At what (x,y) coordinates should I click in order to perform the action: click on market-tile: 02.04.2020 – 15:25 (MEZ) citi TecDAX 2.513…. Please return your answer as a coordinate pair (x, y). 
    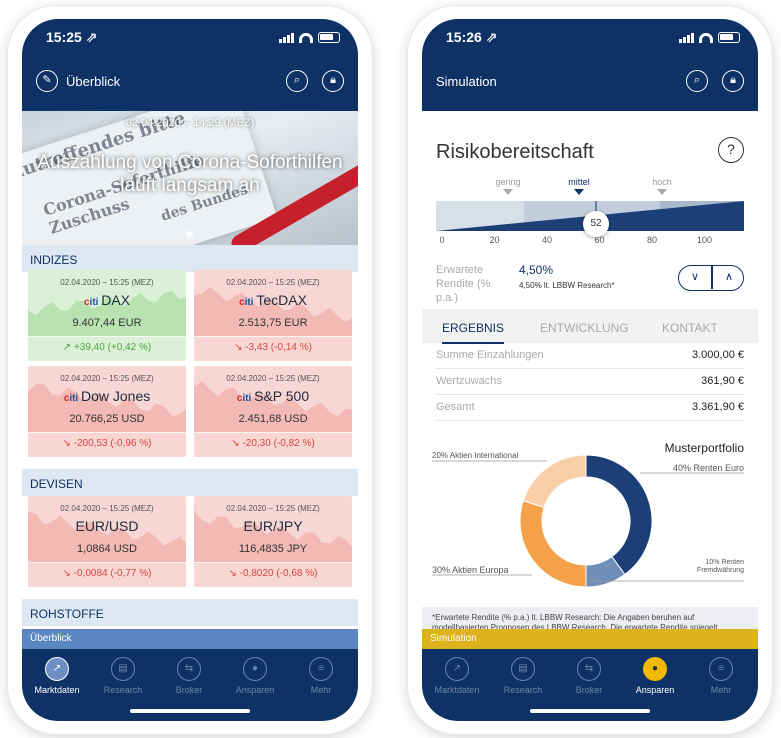
    Looking at the image, I should click on (273, 315).